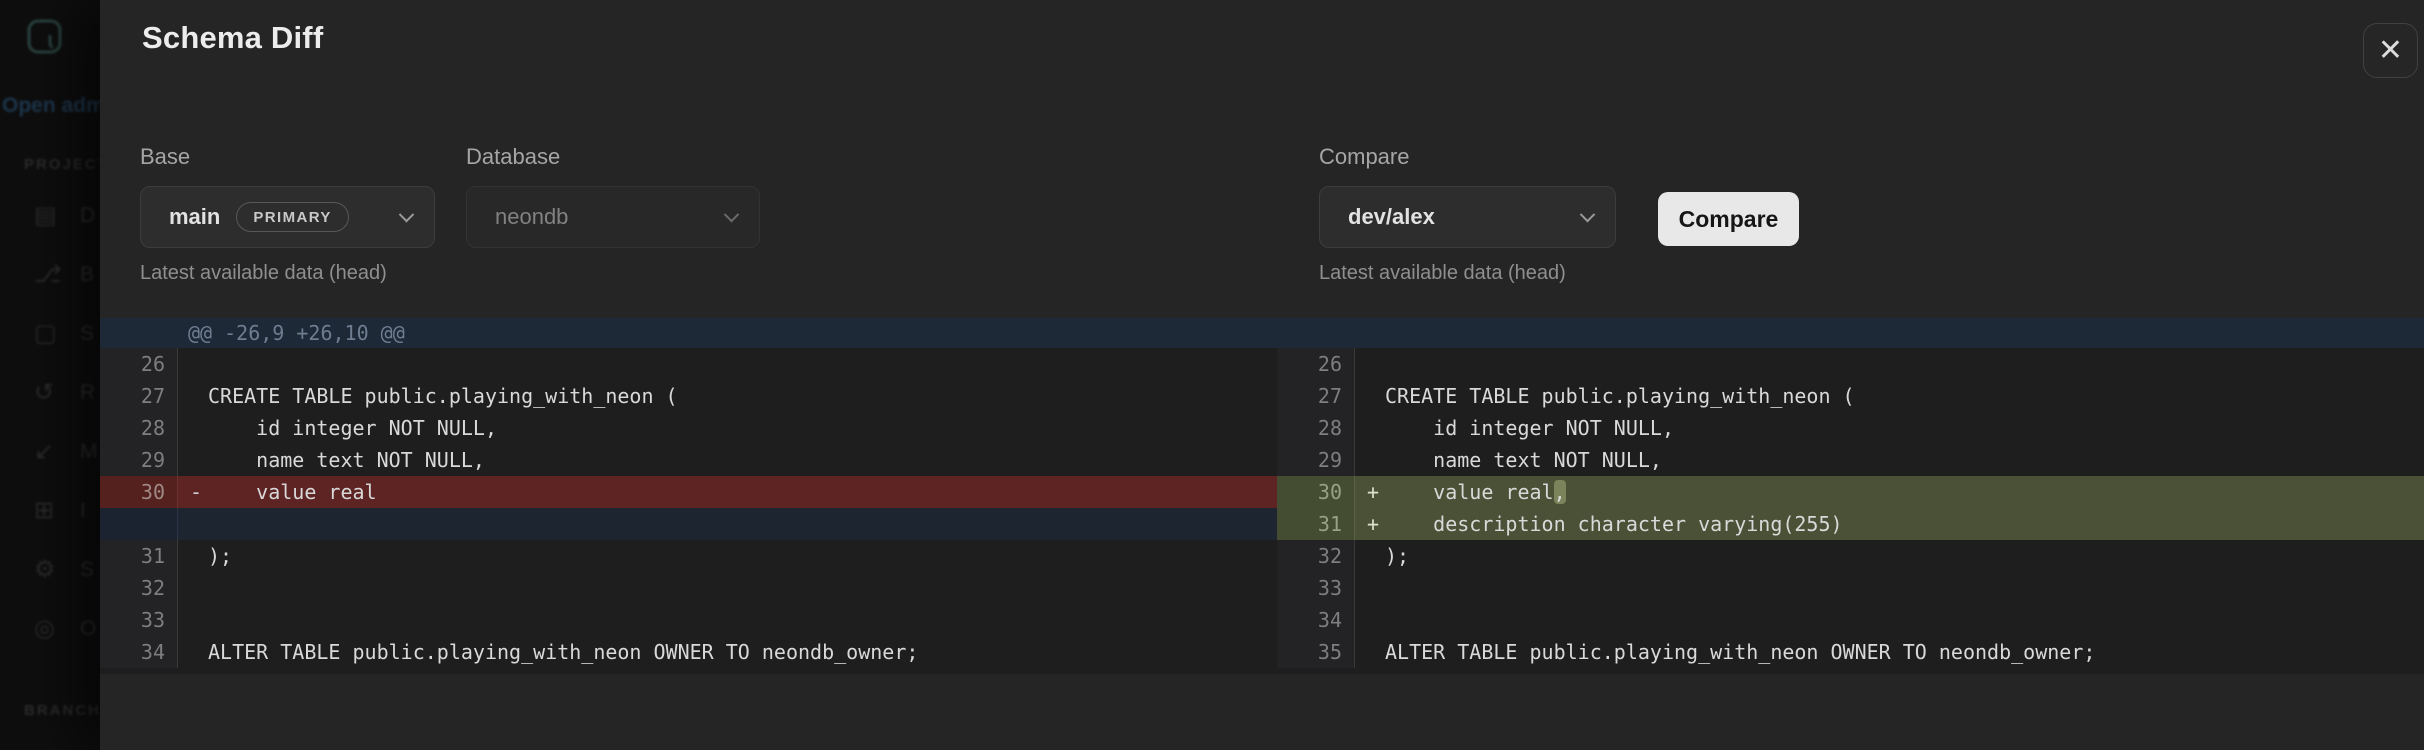 This screenshot has height=750, width=2424. Describe the element at coordinates (1391, 216) in the screenshot. I see `compare-branch-value: dev/alex` at that location.